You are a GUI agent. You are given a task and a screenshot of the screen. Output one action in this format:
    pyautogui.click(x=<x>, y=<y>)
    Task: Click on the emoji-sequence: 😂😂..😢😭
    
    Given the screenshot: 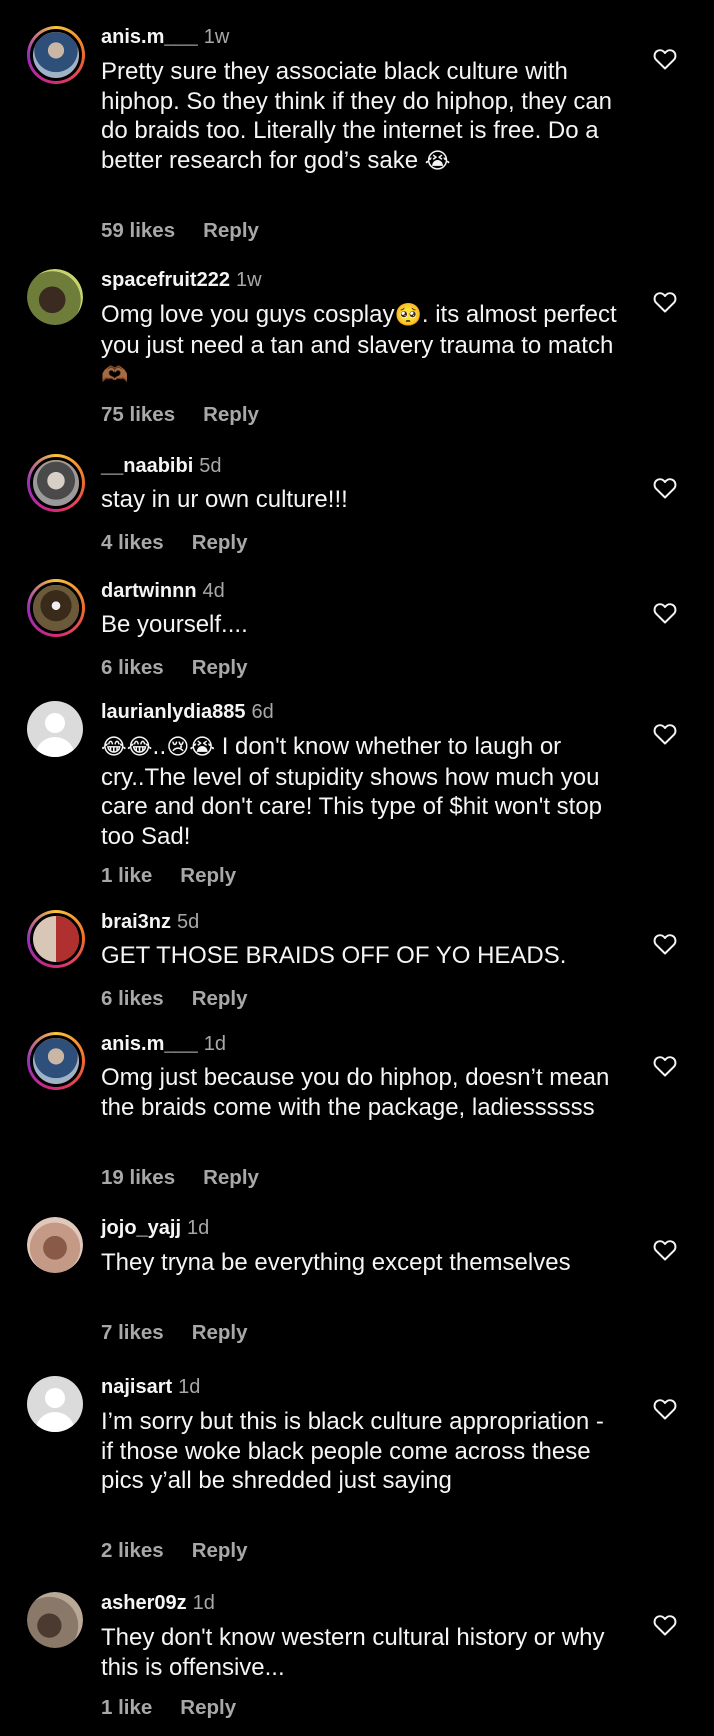 What is the action you would take?
    pyautogui.click(x=158, y=747)
    